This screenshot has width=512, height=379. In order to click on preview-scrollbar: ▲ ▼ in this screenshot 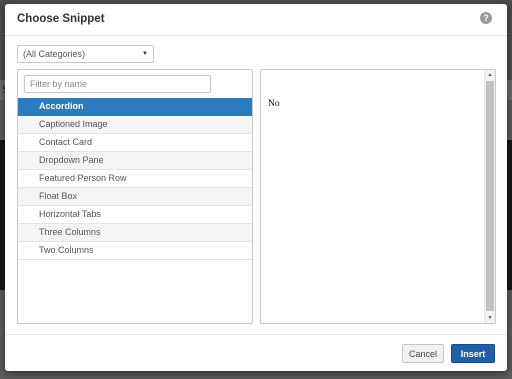, I will do `click(489, 196)`.